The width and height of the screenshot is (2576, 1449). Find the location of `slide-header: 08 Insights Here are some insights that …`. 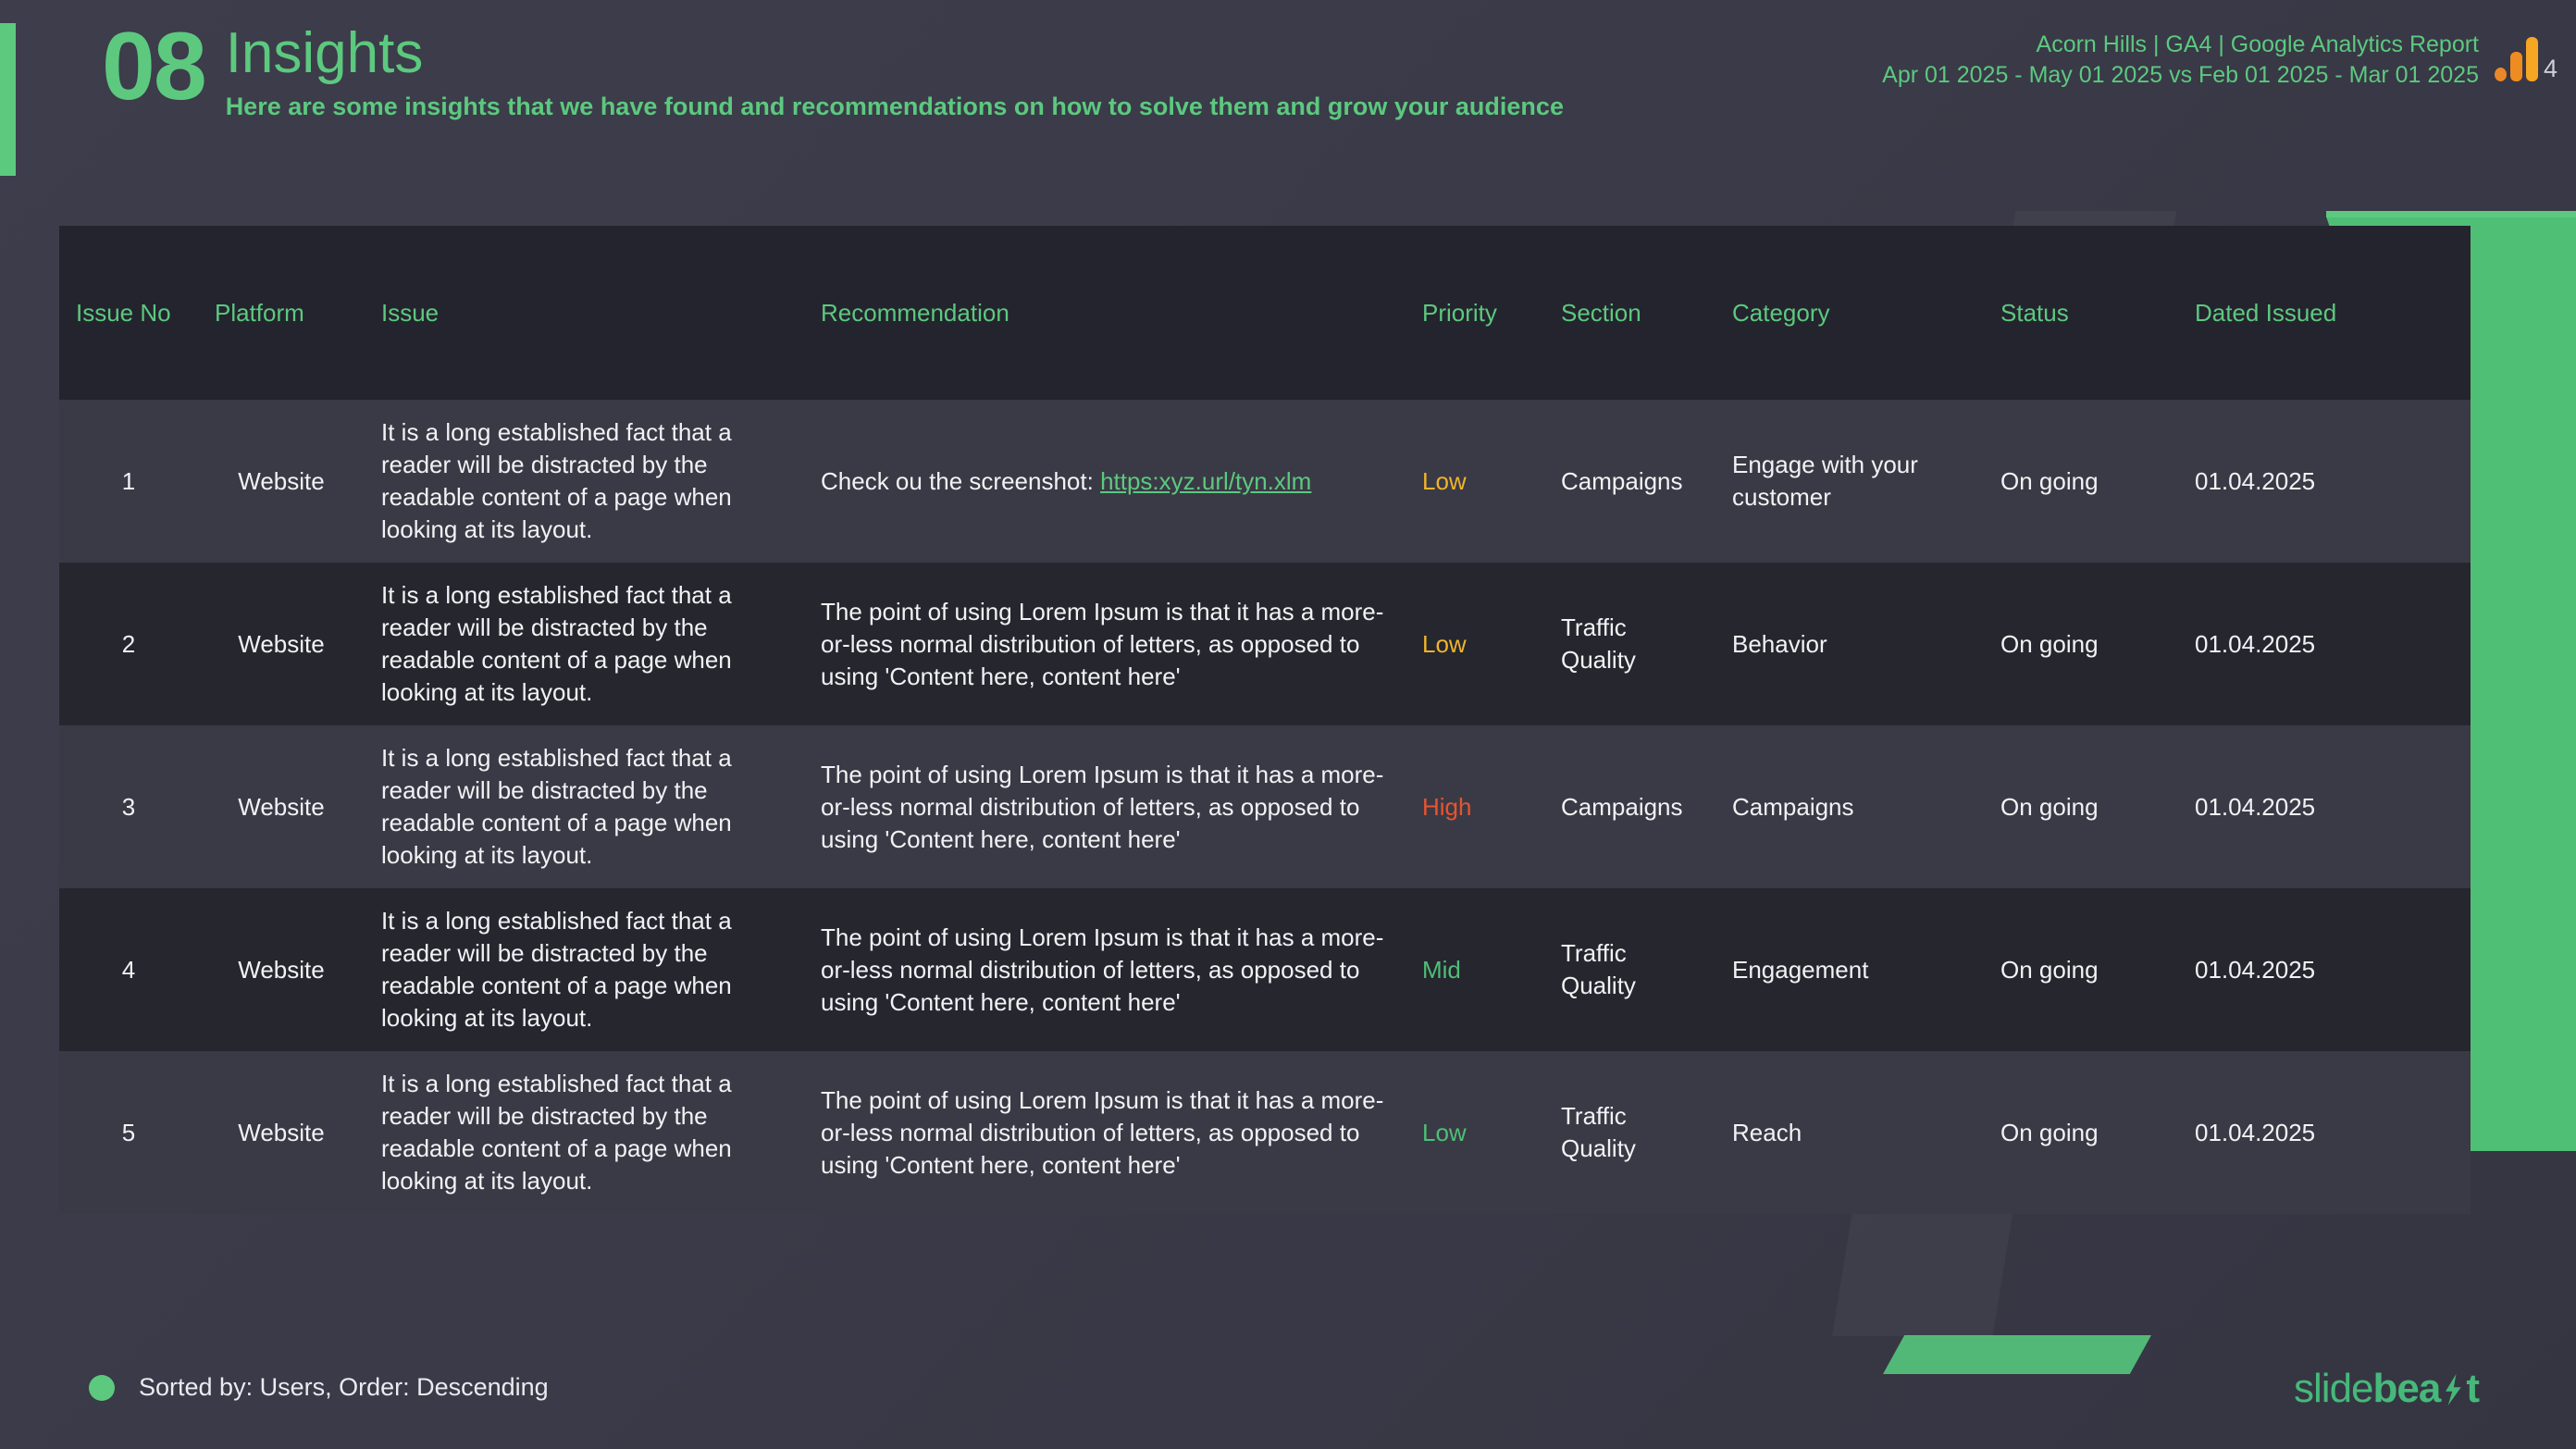

slide-header: 08 Insights Here are some insights that … is located at coordinates (1288, 99).